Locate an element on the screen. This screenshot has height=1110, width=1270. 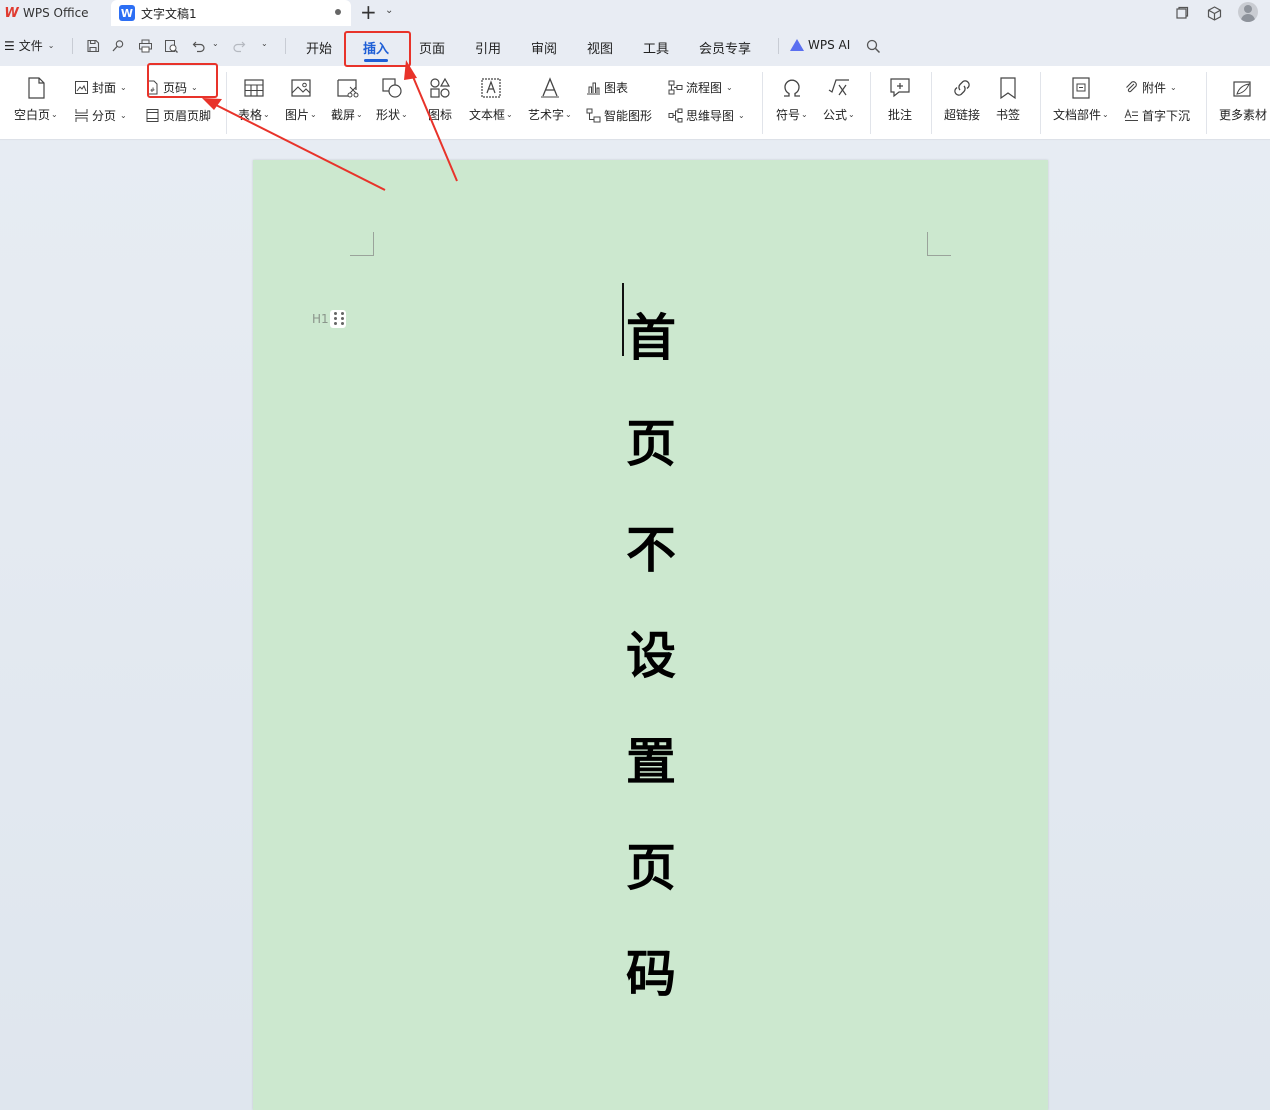
picture-button: 图片 ⌄ is located at coordinates (301, 99).